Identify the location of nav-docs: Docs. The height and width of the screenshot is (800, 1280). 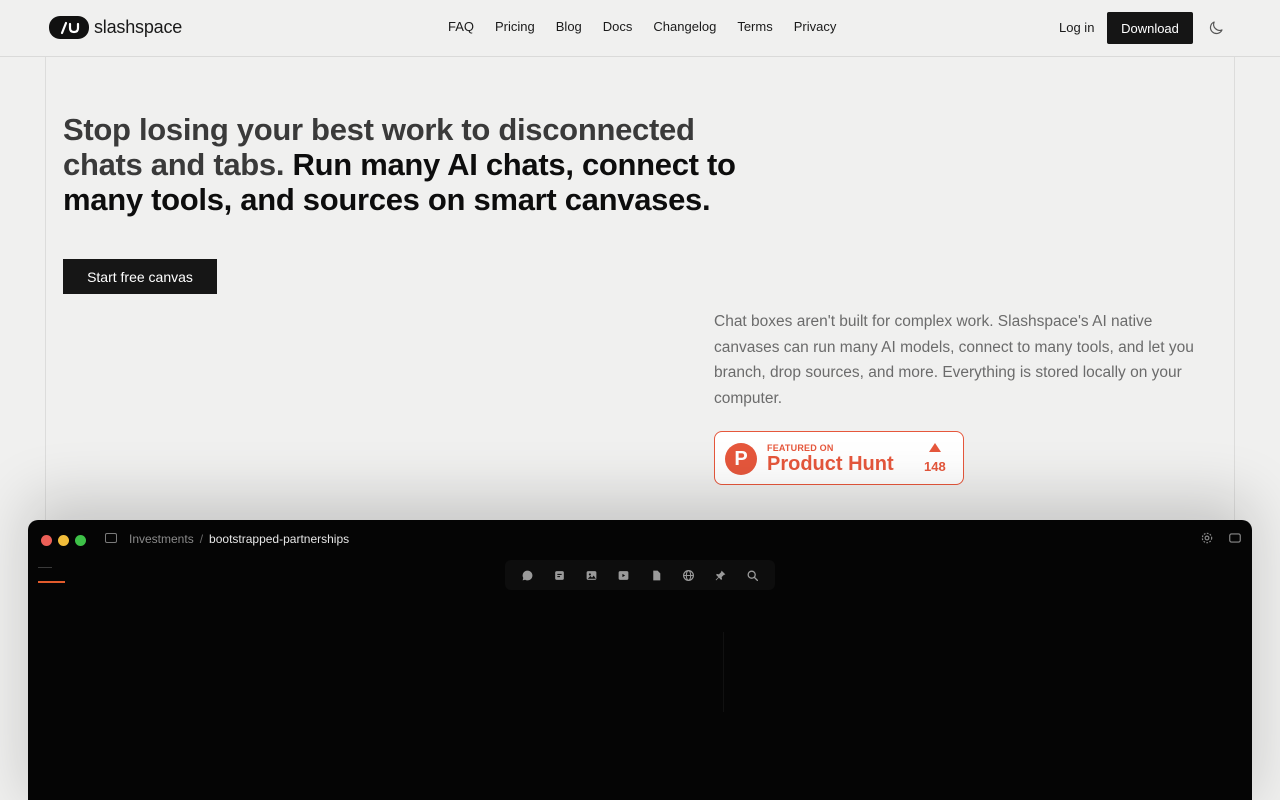
(618, 26).